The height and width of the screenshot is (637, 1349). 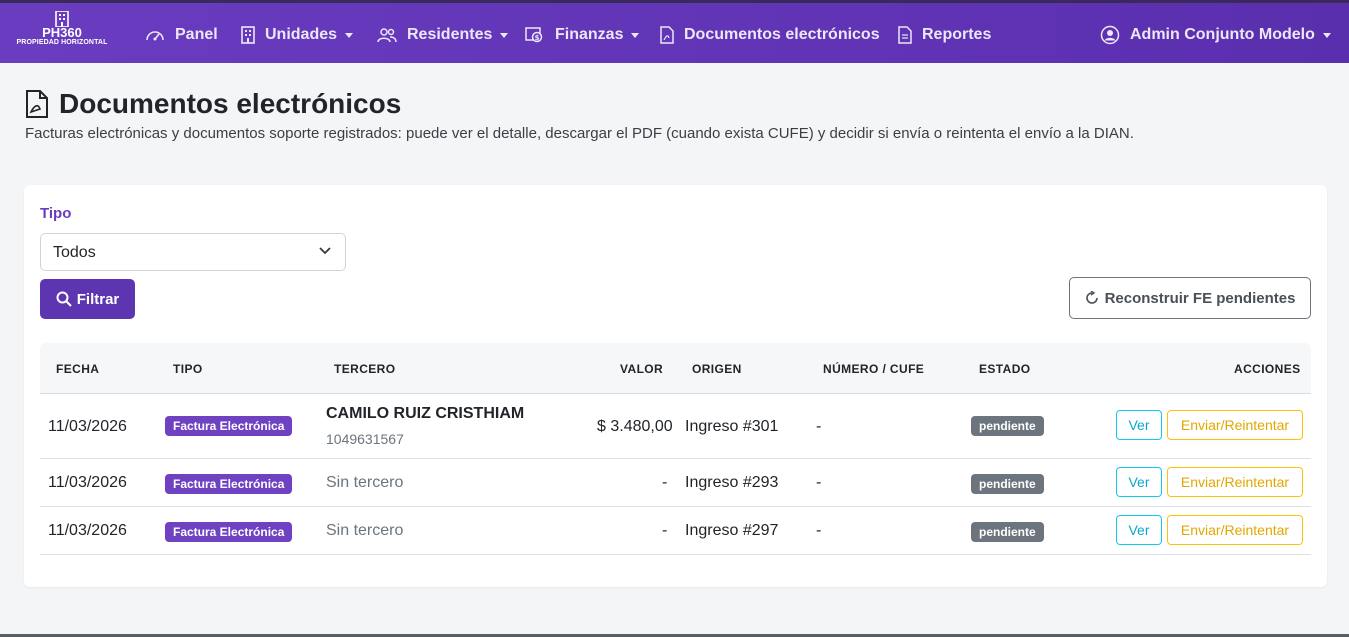 I want to click on user-menu: Admin Conjunto Modelo, so click(x=1215, y=35).